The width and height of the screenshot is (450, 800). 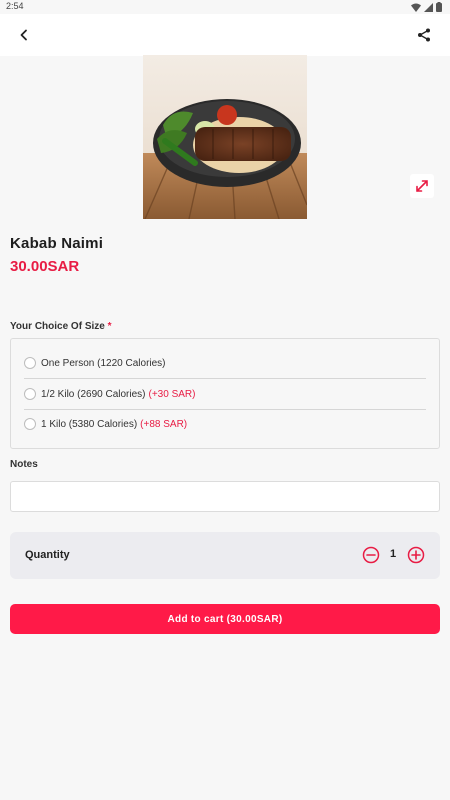 What do you see at coordinates (47, 555) in the screenshot?
I see `quantity-label: Quantity` at bounding box center [47, 555].